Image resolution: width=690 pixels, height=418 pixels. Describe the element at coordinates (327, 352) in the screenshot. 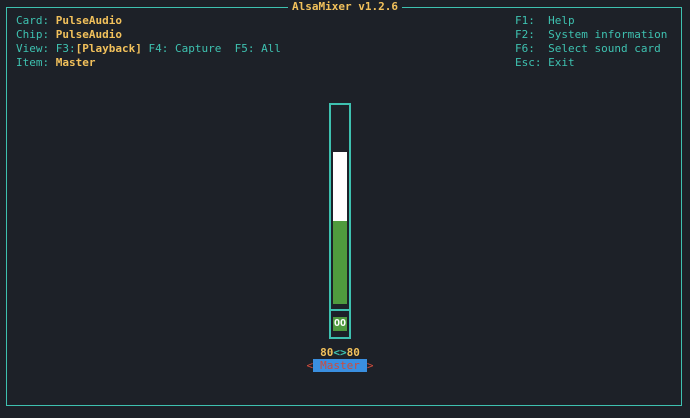

I see `left-level: 80` at that location.